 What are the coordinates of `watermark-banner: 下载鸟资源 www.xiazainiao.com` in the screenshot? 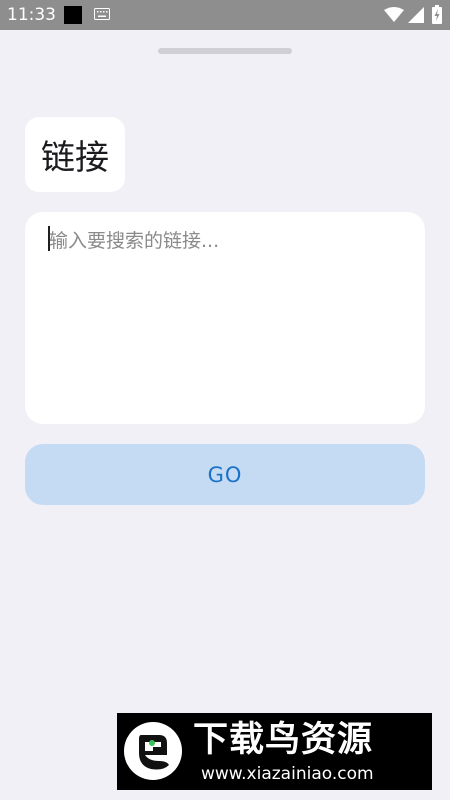 It's located at (274, 751).